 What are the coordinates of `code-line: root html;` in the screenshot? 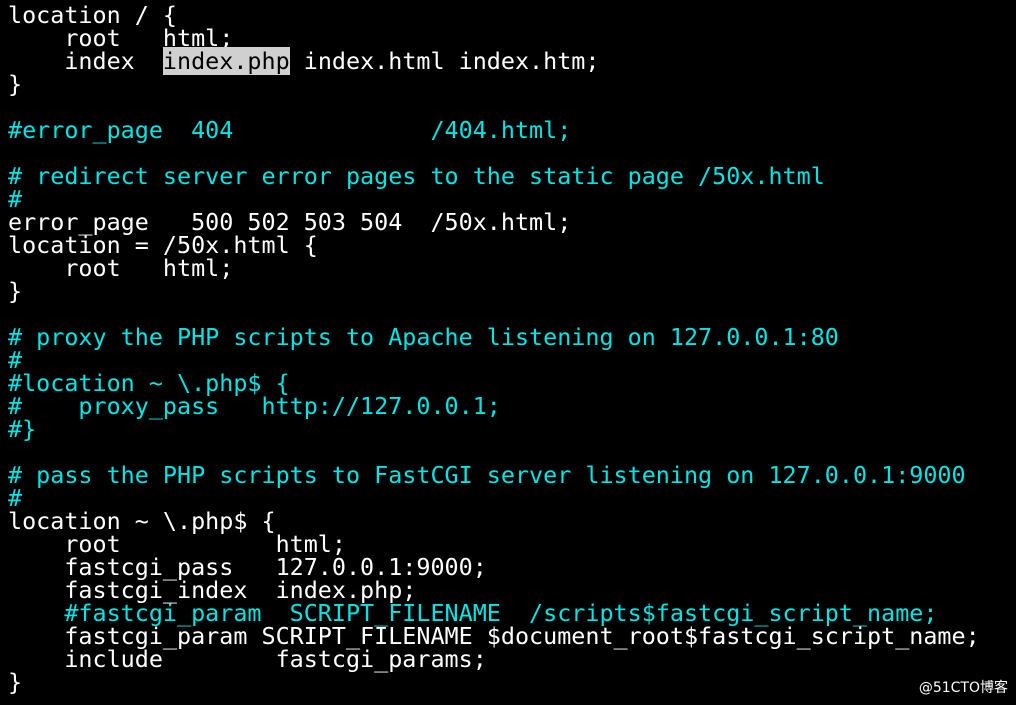 It's located at (121, 268).